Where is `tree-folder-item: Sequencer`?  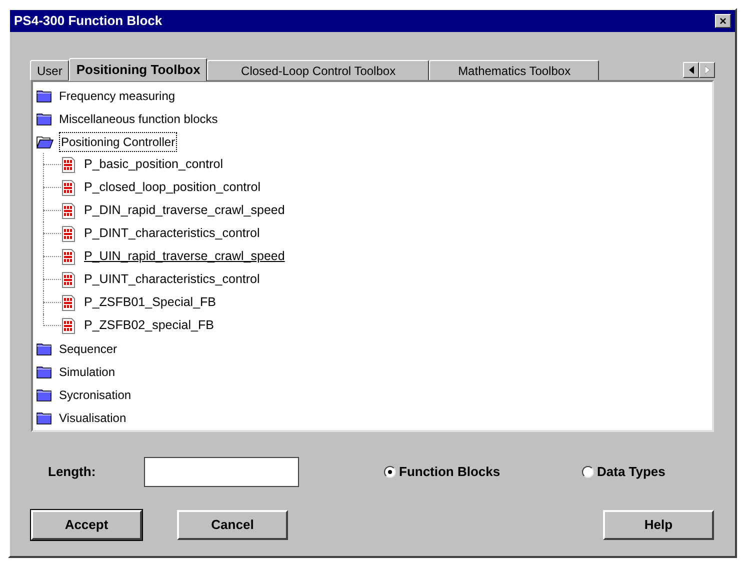
tree-folder-item: Sequencer is located at coordinates (88, 348).